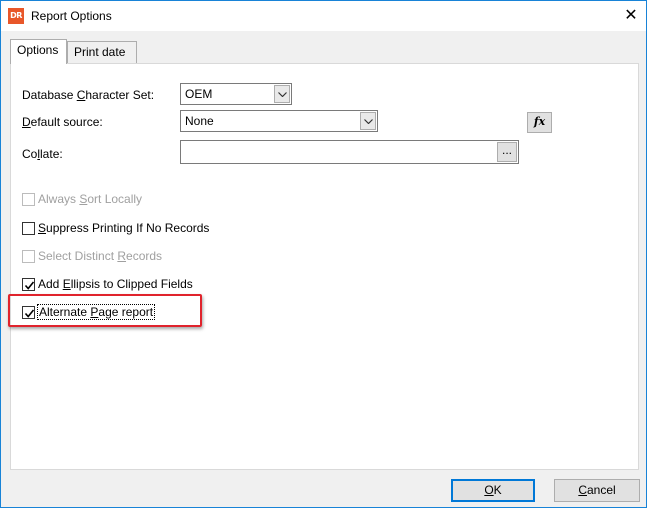 The width and height of the screenshot is (647, 508). I want to click on cancel-button: Cancel, so click(597, 490).